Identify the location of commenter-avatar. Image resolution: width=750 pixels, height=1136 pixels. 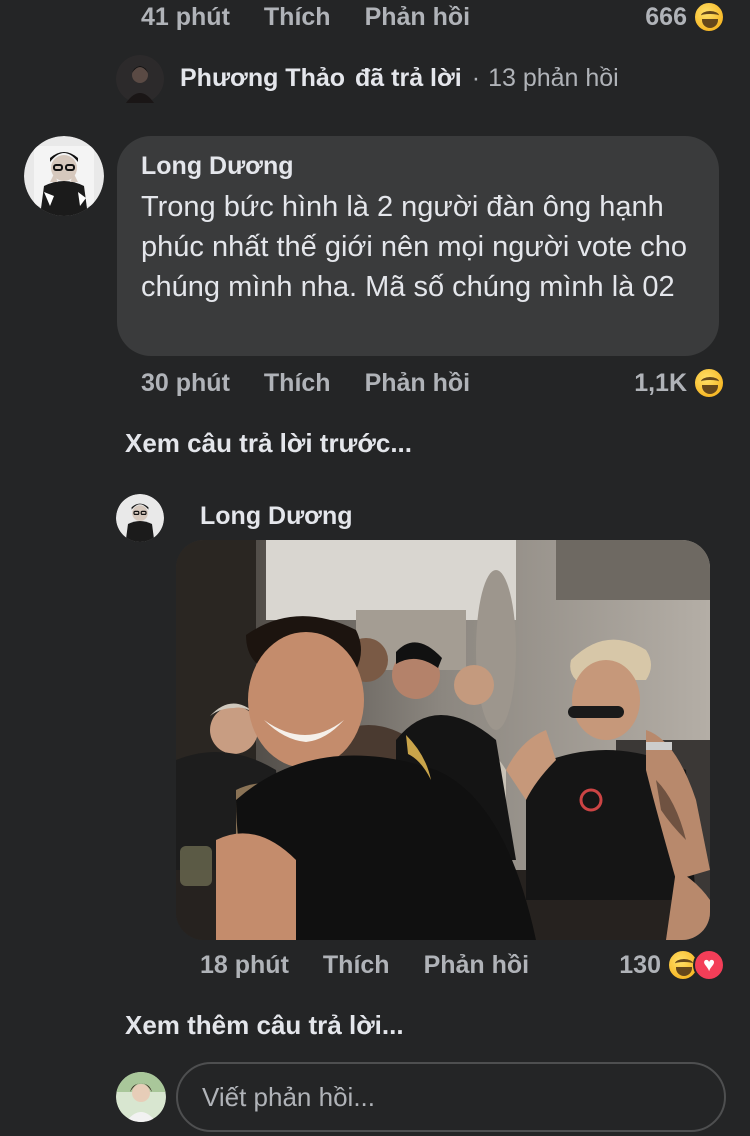
(64, 176).